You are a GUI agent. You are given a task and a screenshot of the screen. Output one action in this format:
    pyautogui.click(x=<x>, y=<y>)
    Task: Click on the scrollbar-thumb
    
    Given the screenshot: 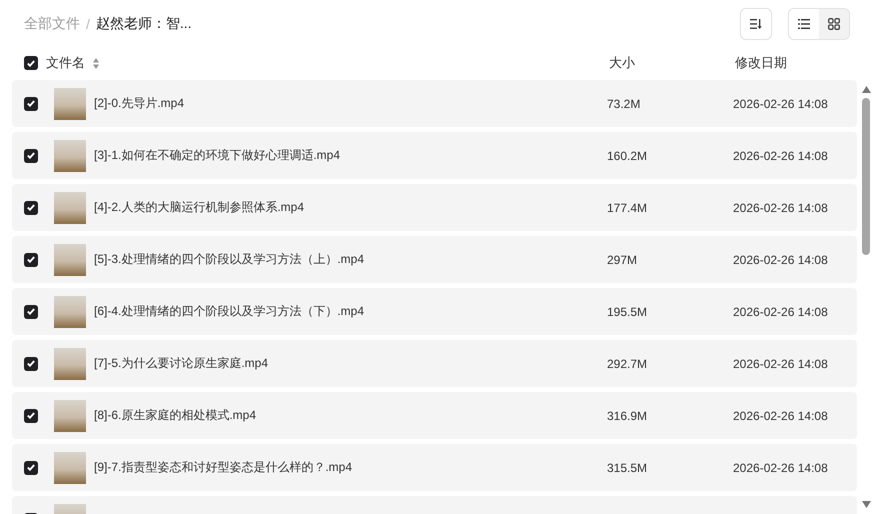 What is the action you would take?
    pyautogui.click(x=866, y=176)
    